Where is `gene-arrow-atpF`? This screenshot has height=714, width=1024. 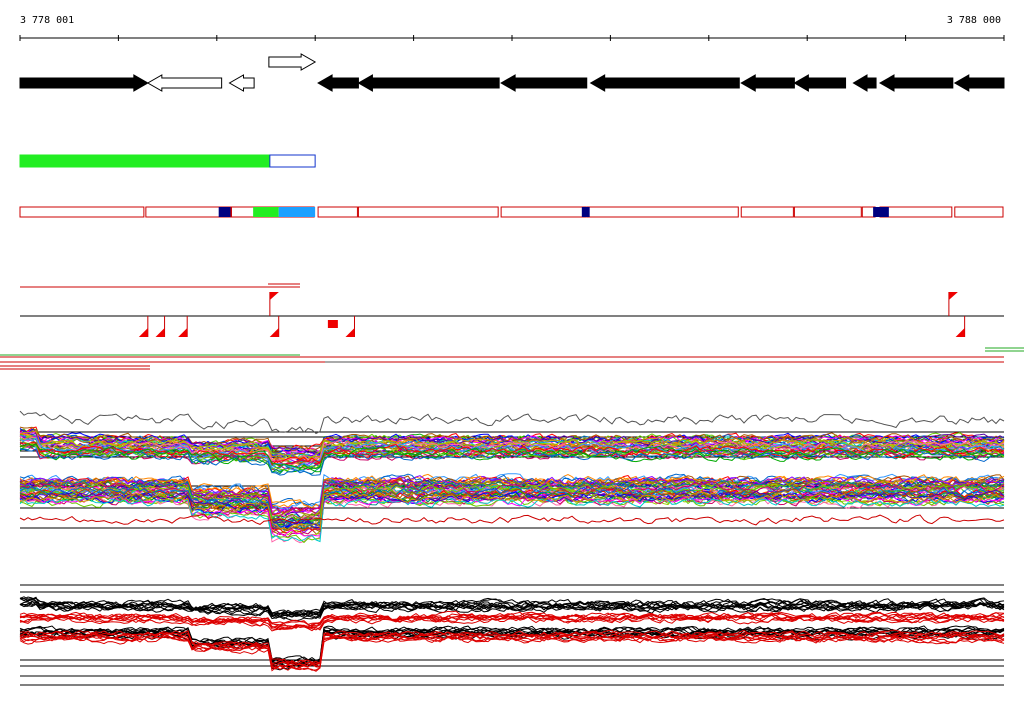
gene-arrow-atpF is located at coordinates (820, 83).